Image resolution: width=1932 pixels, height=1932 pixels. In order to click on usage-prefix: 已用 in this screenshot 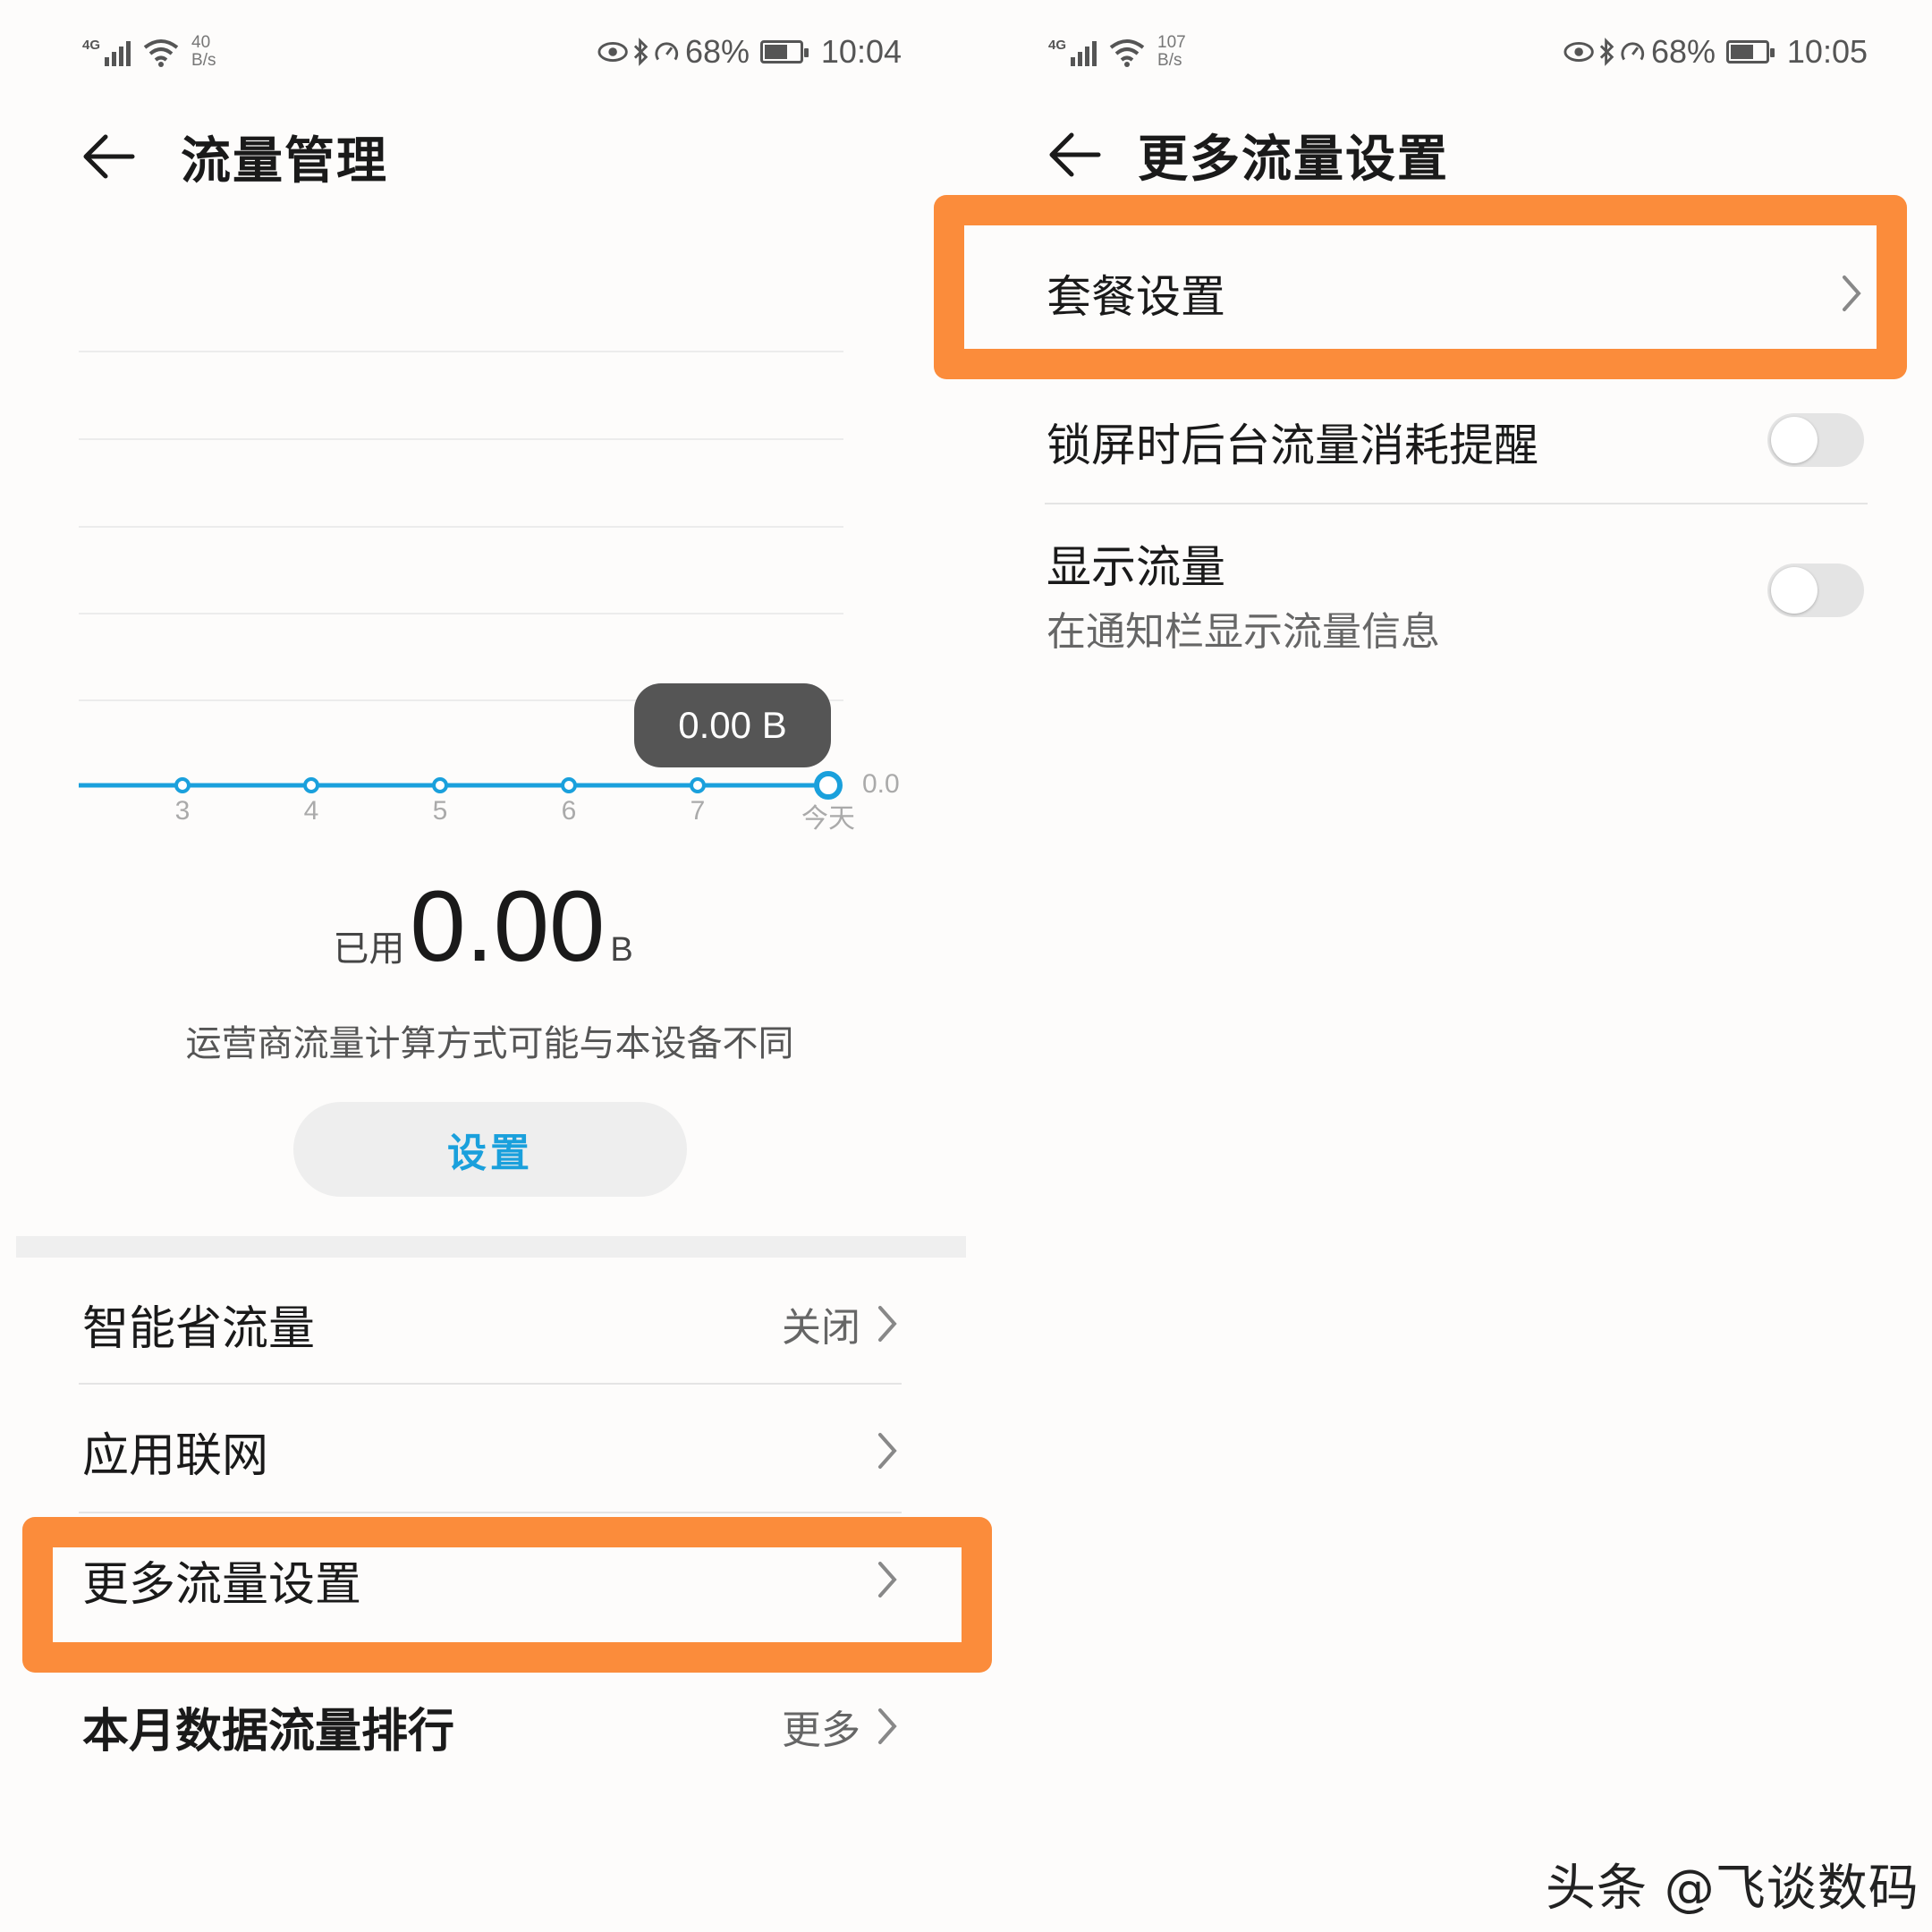, I will do `click(369, 949)`.